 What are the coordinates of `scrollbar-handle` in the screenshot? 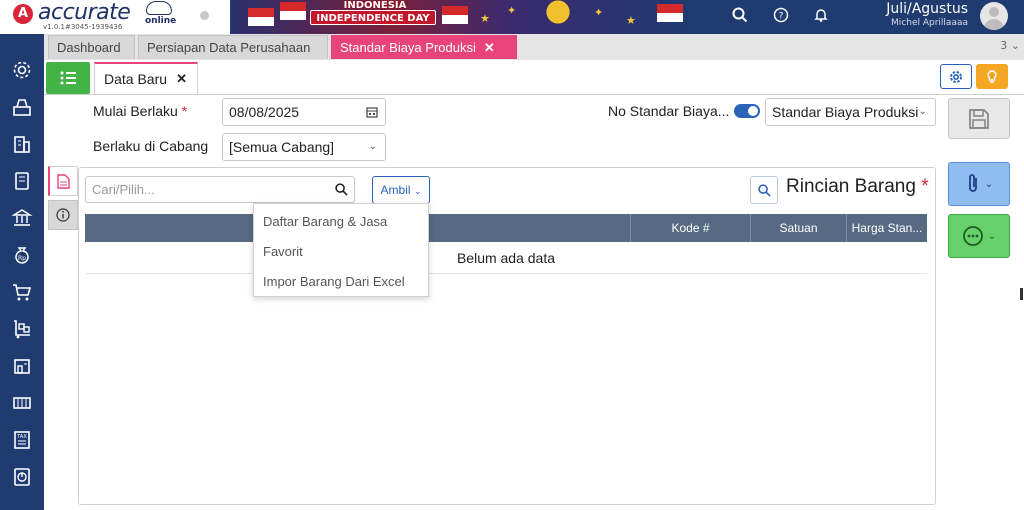 It's located at (1021, 294).